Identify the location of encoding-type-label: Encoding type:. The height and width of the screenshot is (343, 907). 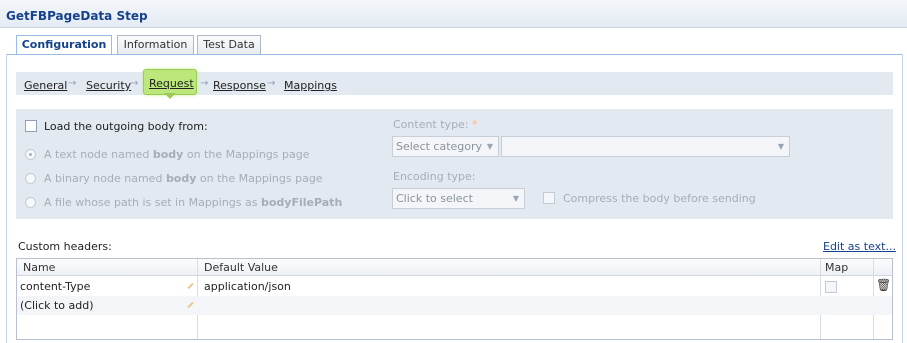
(434, 176).